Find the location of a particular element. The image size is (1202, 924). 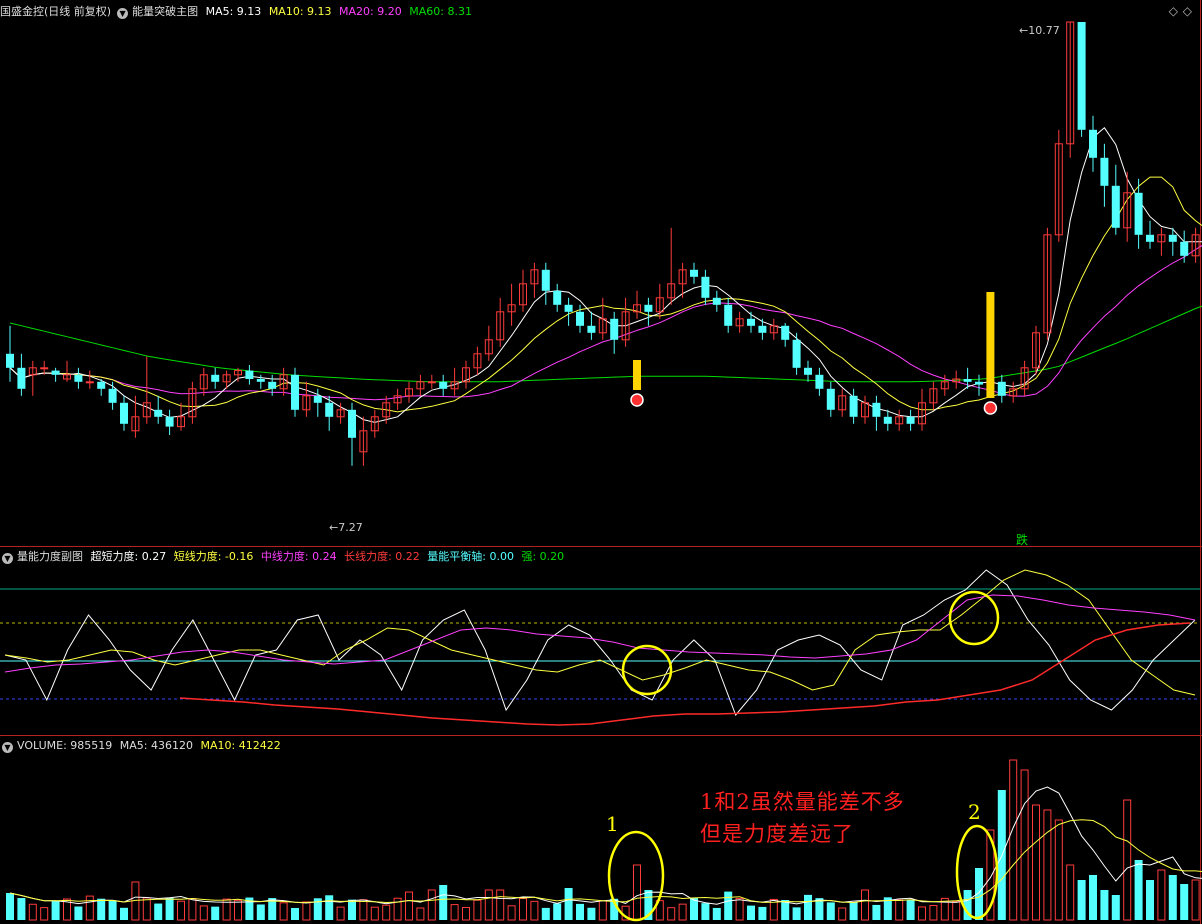

annotation-text-line2: 但是力度差远了 is located at coordinates (777, 834).